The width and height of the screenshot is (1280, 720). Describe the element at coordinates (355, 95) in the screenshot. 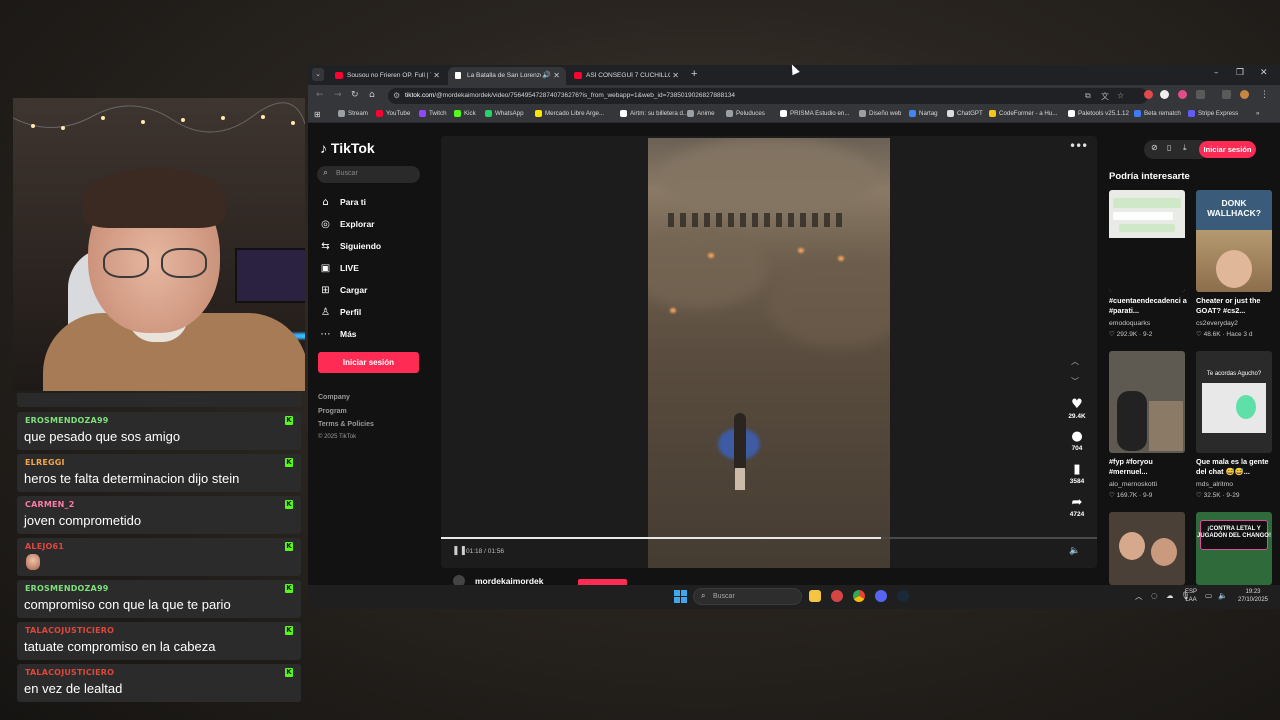

I see `reload-icon: ↻` at that location.